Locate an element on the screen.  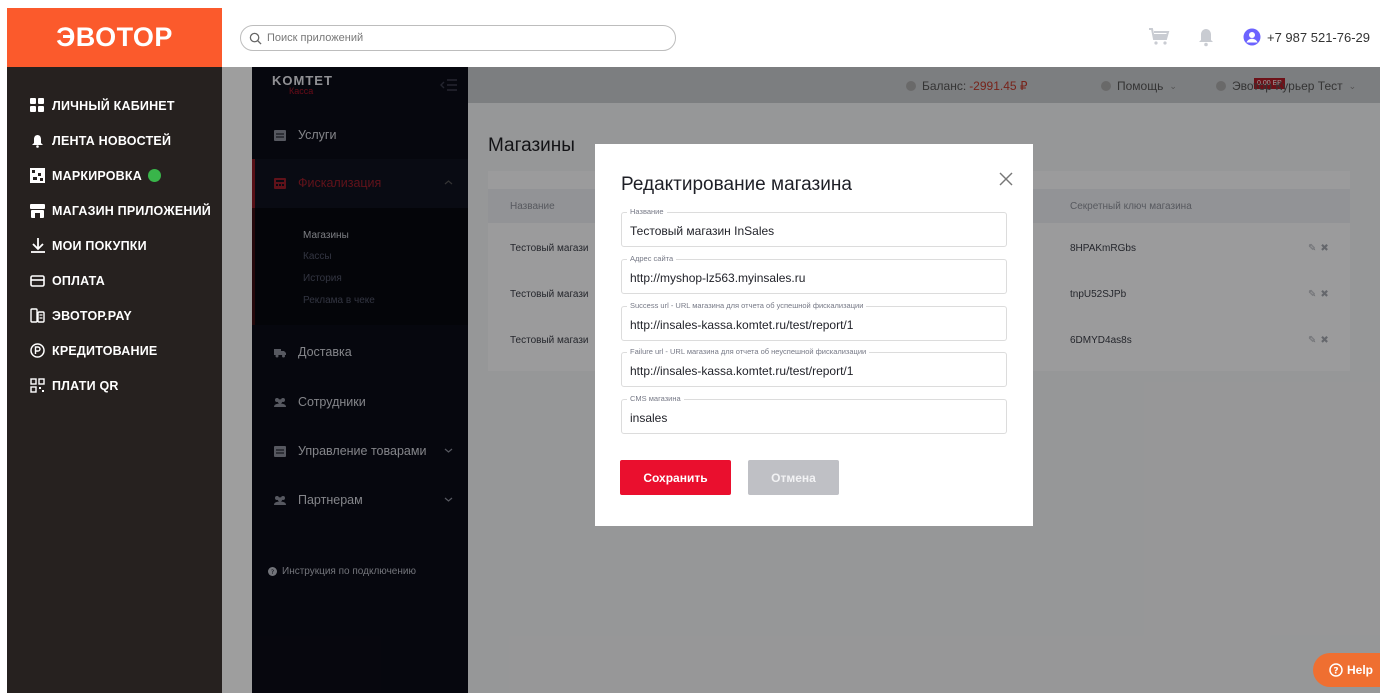
field-value: http://myshop-lz563.myinsales.ru is located at coordinates (718, 278).